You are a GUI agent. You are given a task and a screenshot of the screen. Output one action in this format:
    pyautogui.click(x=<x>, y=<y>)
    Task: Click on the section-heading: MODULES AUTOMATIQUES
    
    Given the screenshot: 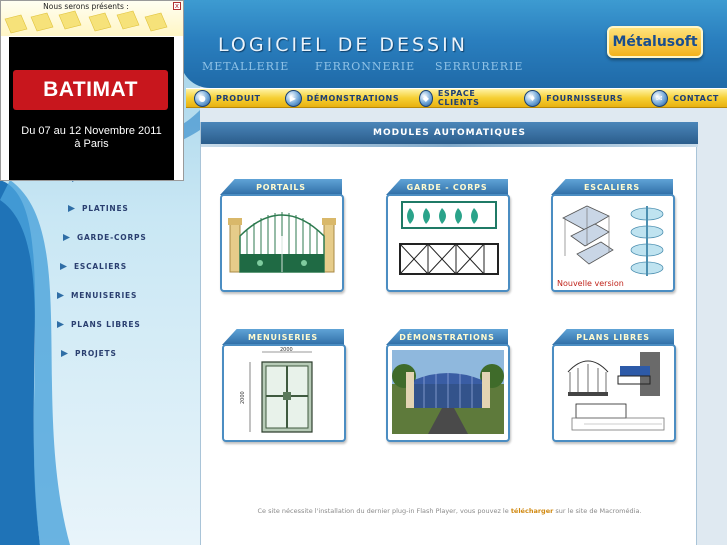 What is the action you would take?
    pyautogui.click(x=449, y=133)
    